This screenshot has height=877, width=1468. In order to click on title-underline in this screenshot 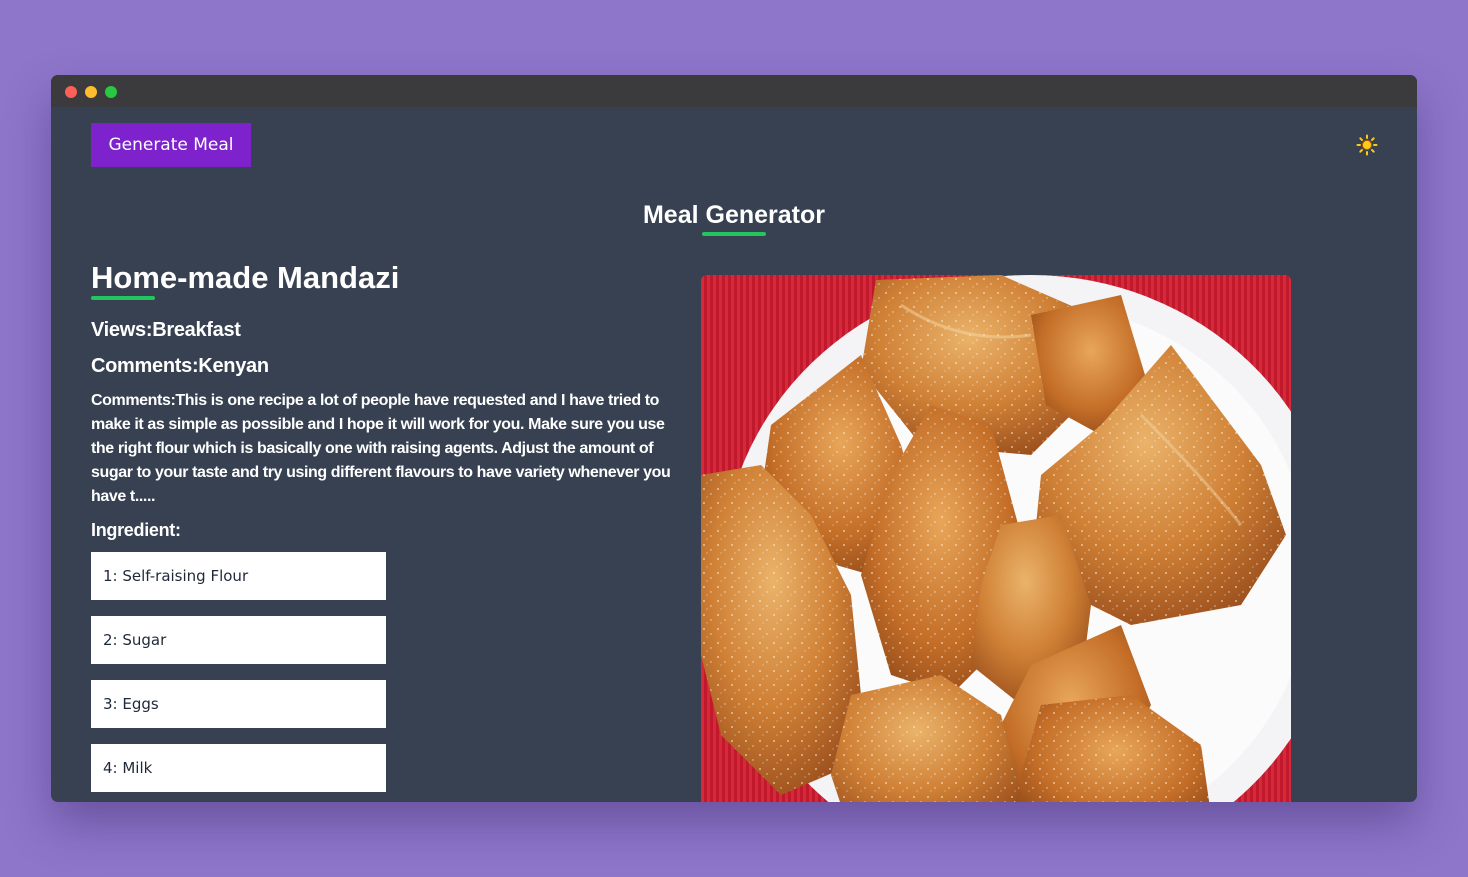, I will do `click(734, 234)`.